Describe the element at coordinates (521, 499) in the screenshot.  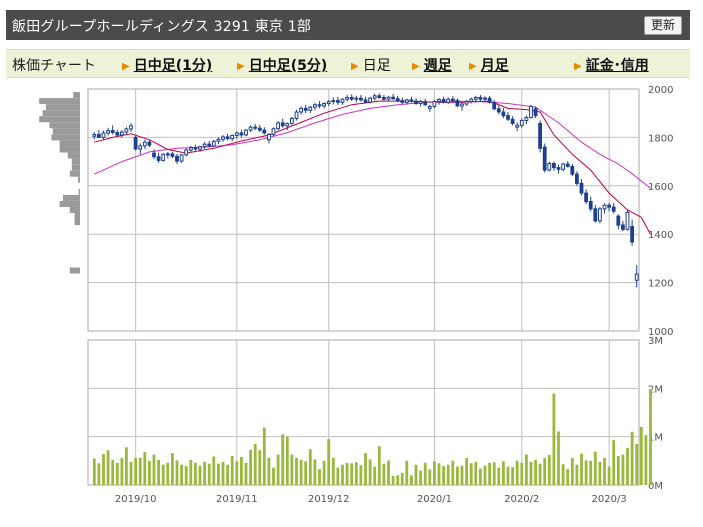
I see `date-tick-label: 2020/2` at that location.